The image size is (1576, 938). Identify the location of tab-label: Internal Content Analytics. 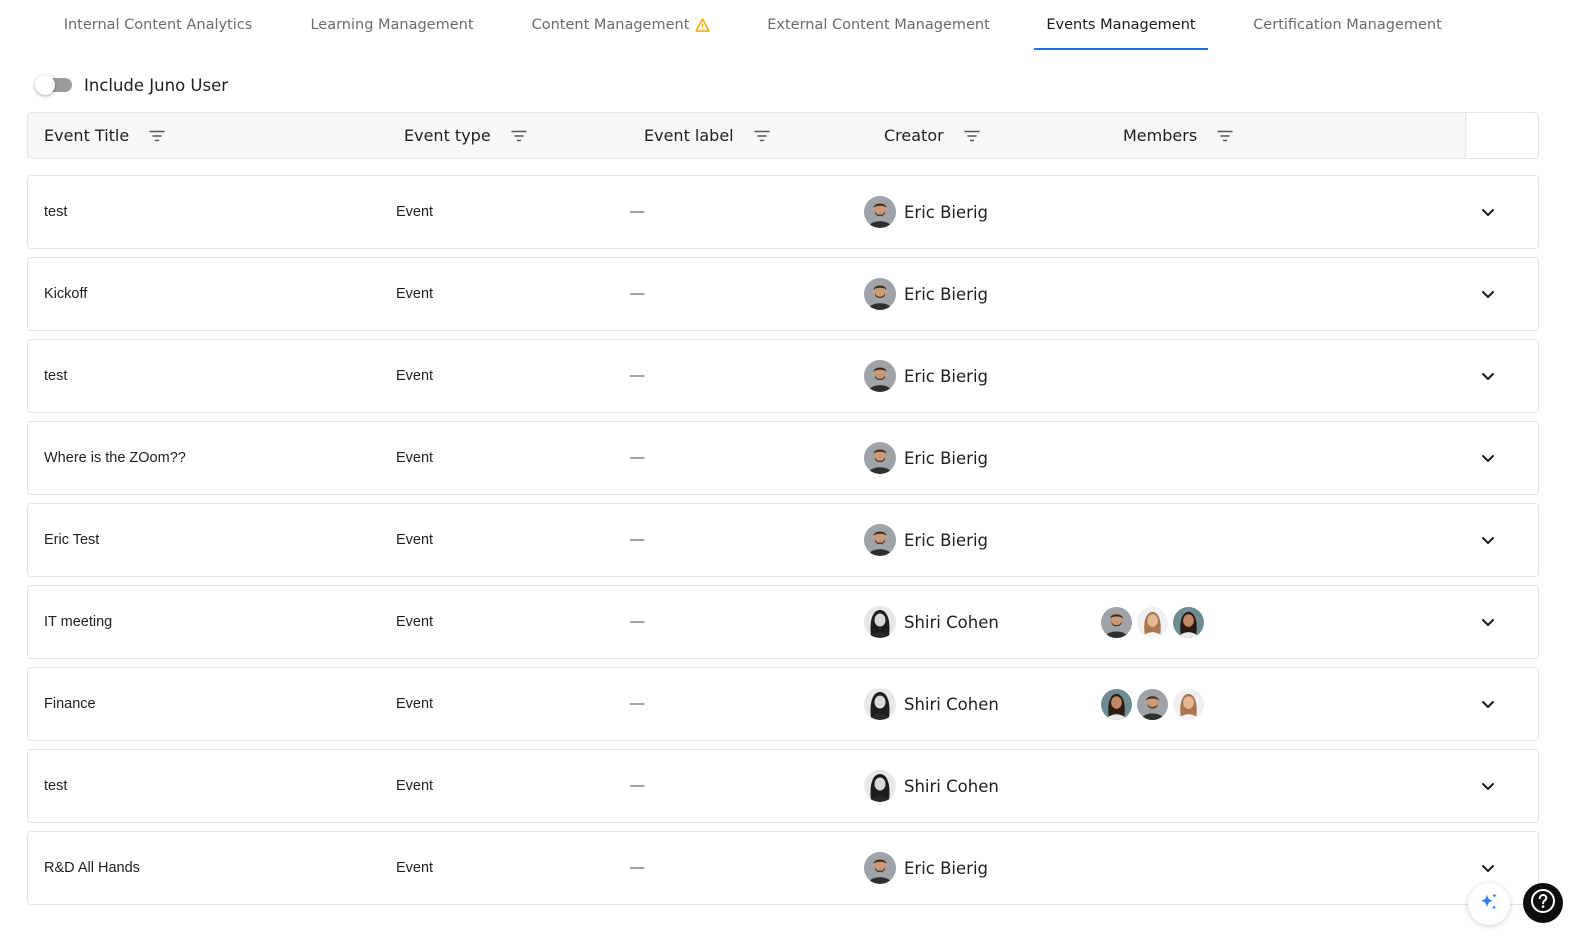
(158, 25).